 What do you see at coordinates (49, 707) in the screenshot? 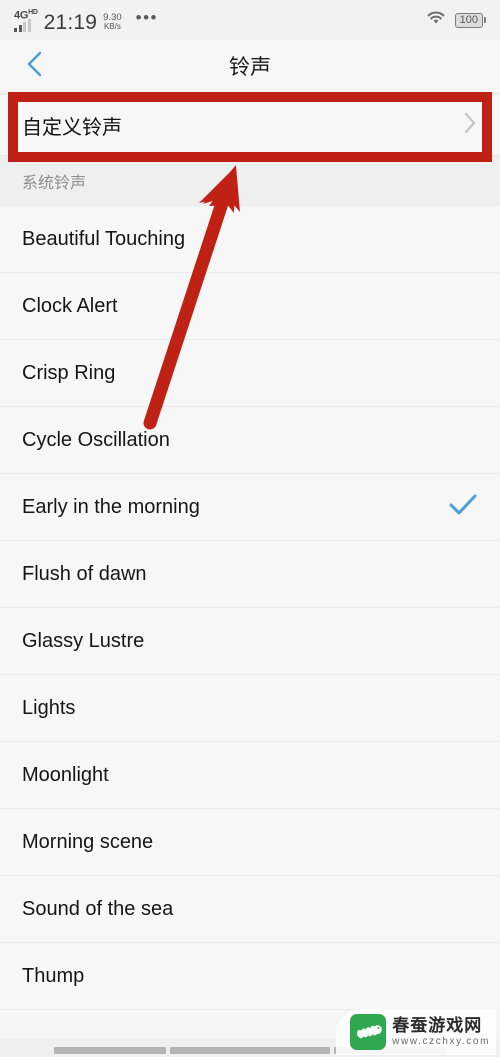
I see `ringtone-name-label: Lights` at bounding box center [49, 707].